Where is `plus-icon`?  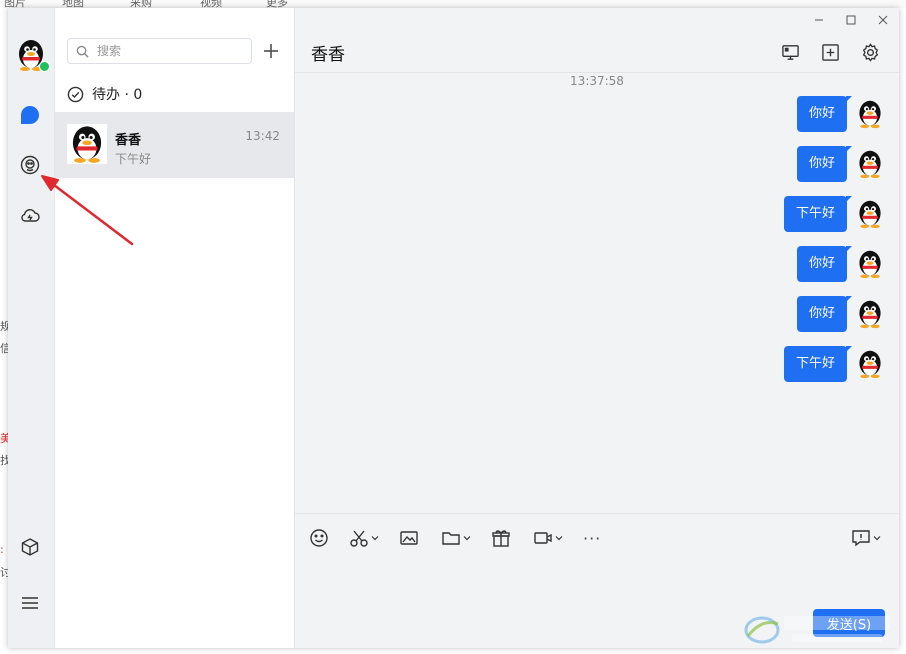 plus-icon is located at coordinates (271, 51).